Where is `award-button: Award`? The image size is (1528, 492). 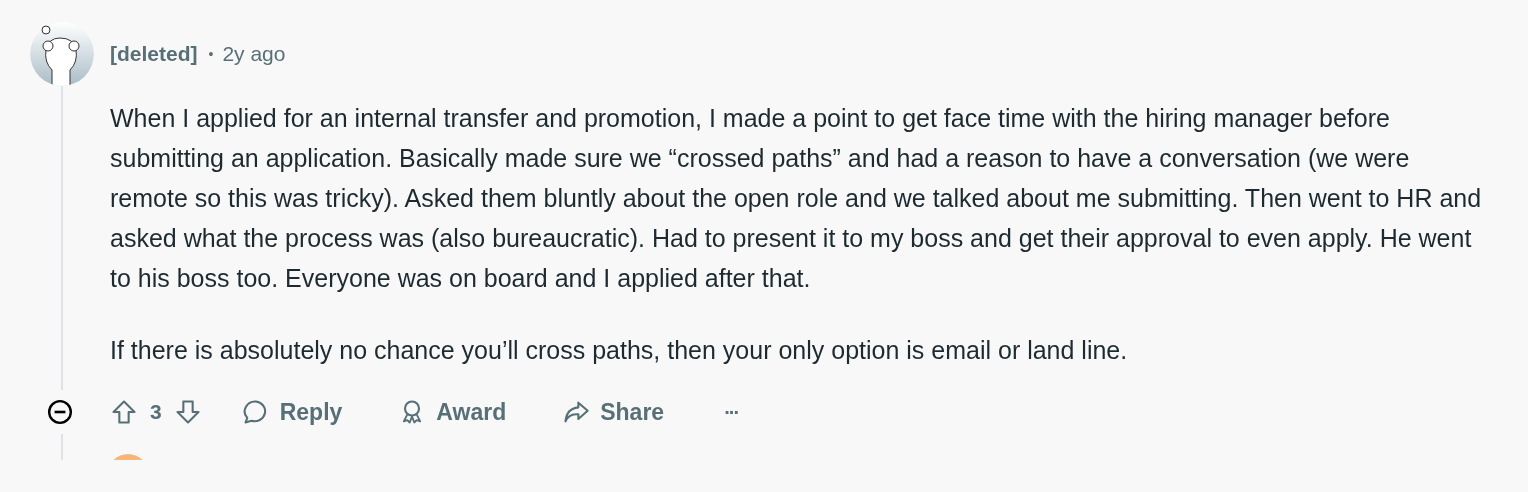
award-button: Award is located at coordinates (452, 412).